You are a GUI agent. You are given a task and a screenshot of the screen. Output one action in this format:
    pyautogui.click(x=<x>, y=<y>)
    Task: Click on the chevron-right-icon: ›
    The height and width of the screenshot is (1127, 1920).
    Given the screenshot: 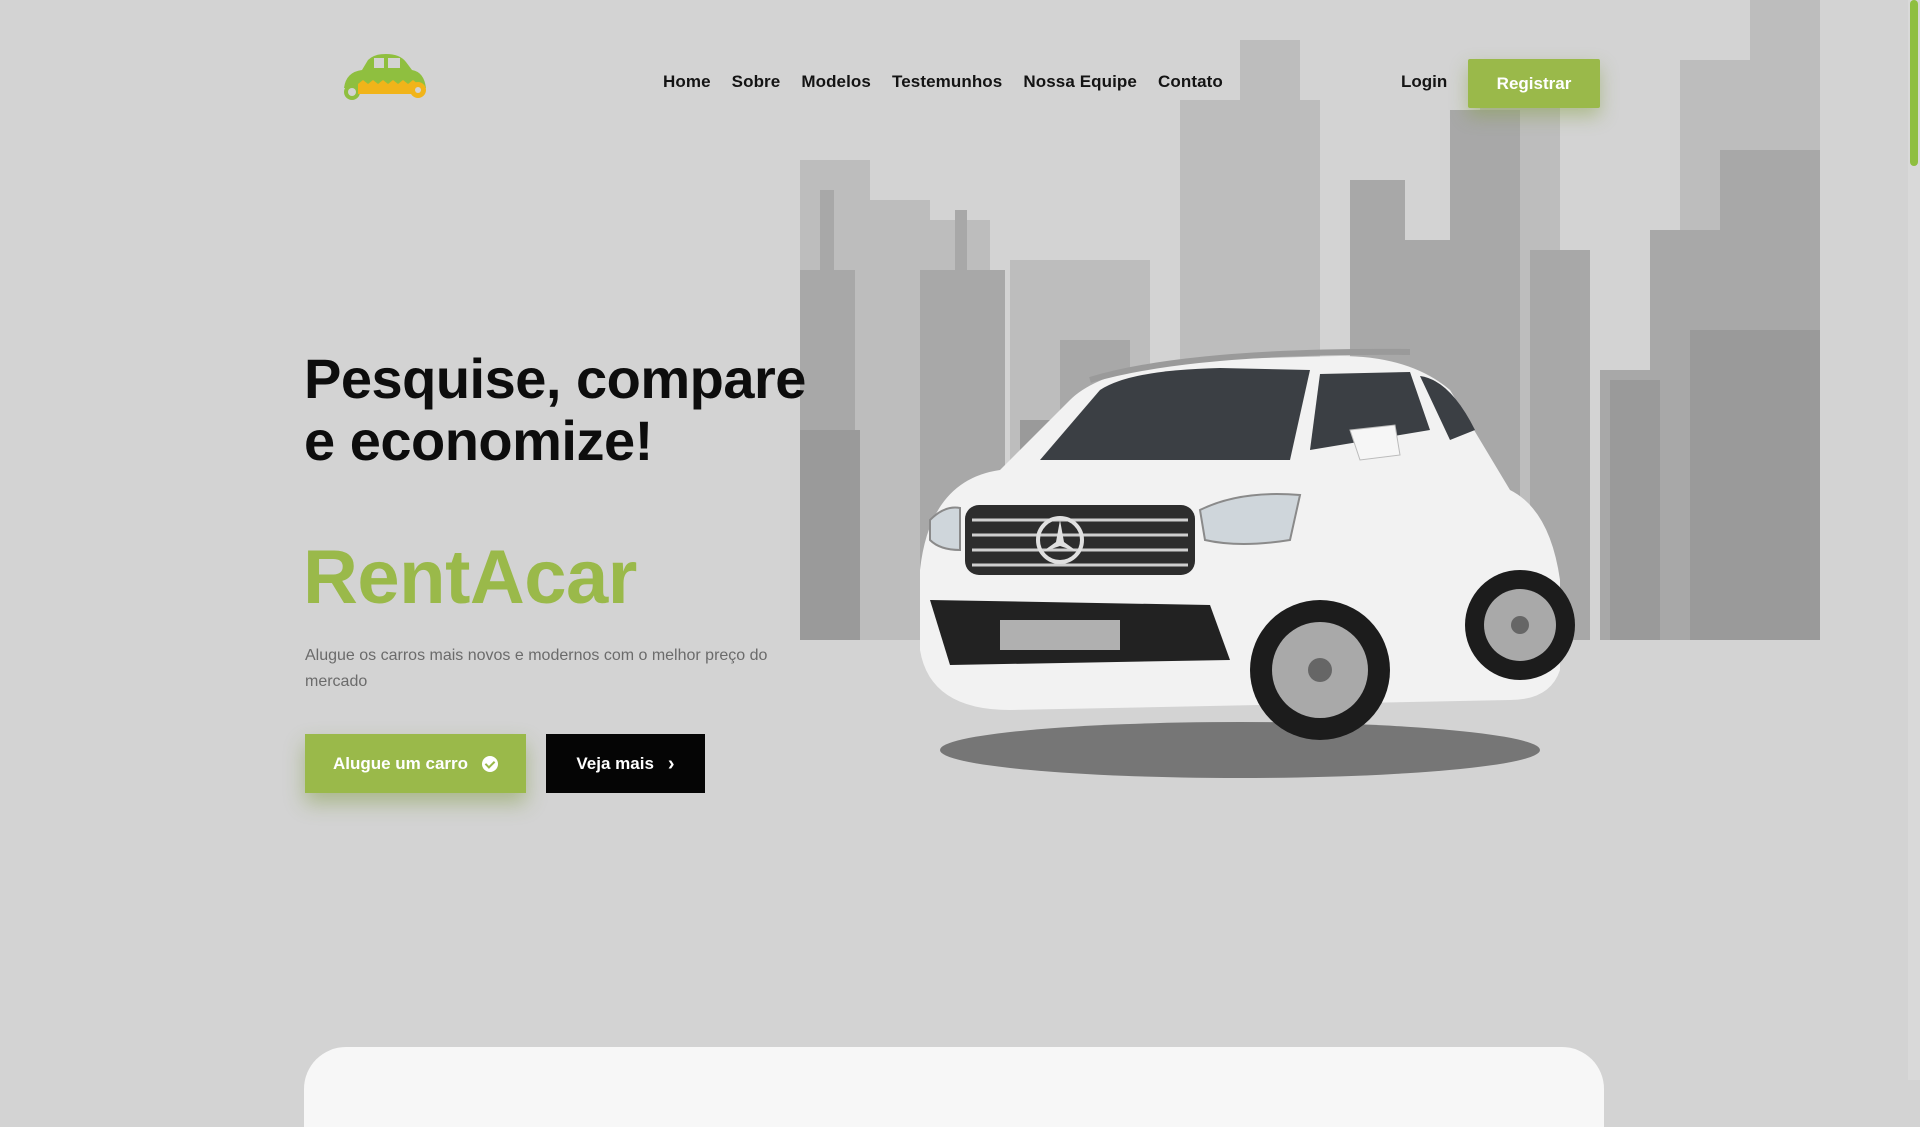 What is the action you would take?
    pyautogui.click(x=671, y=763)
    